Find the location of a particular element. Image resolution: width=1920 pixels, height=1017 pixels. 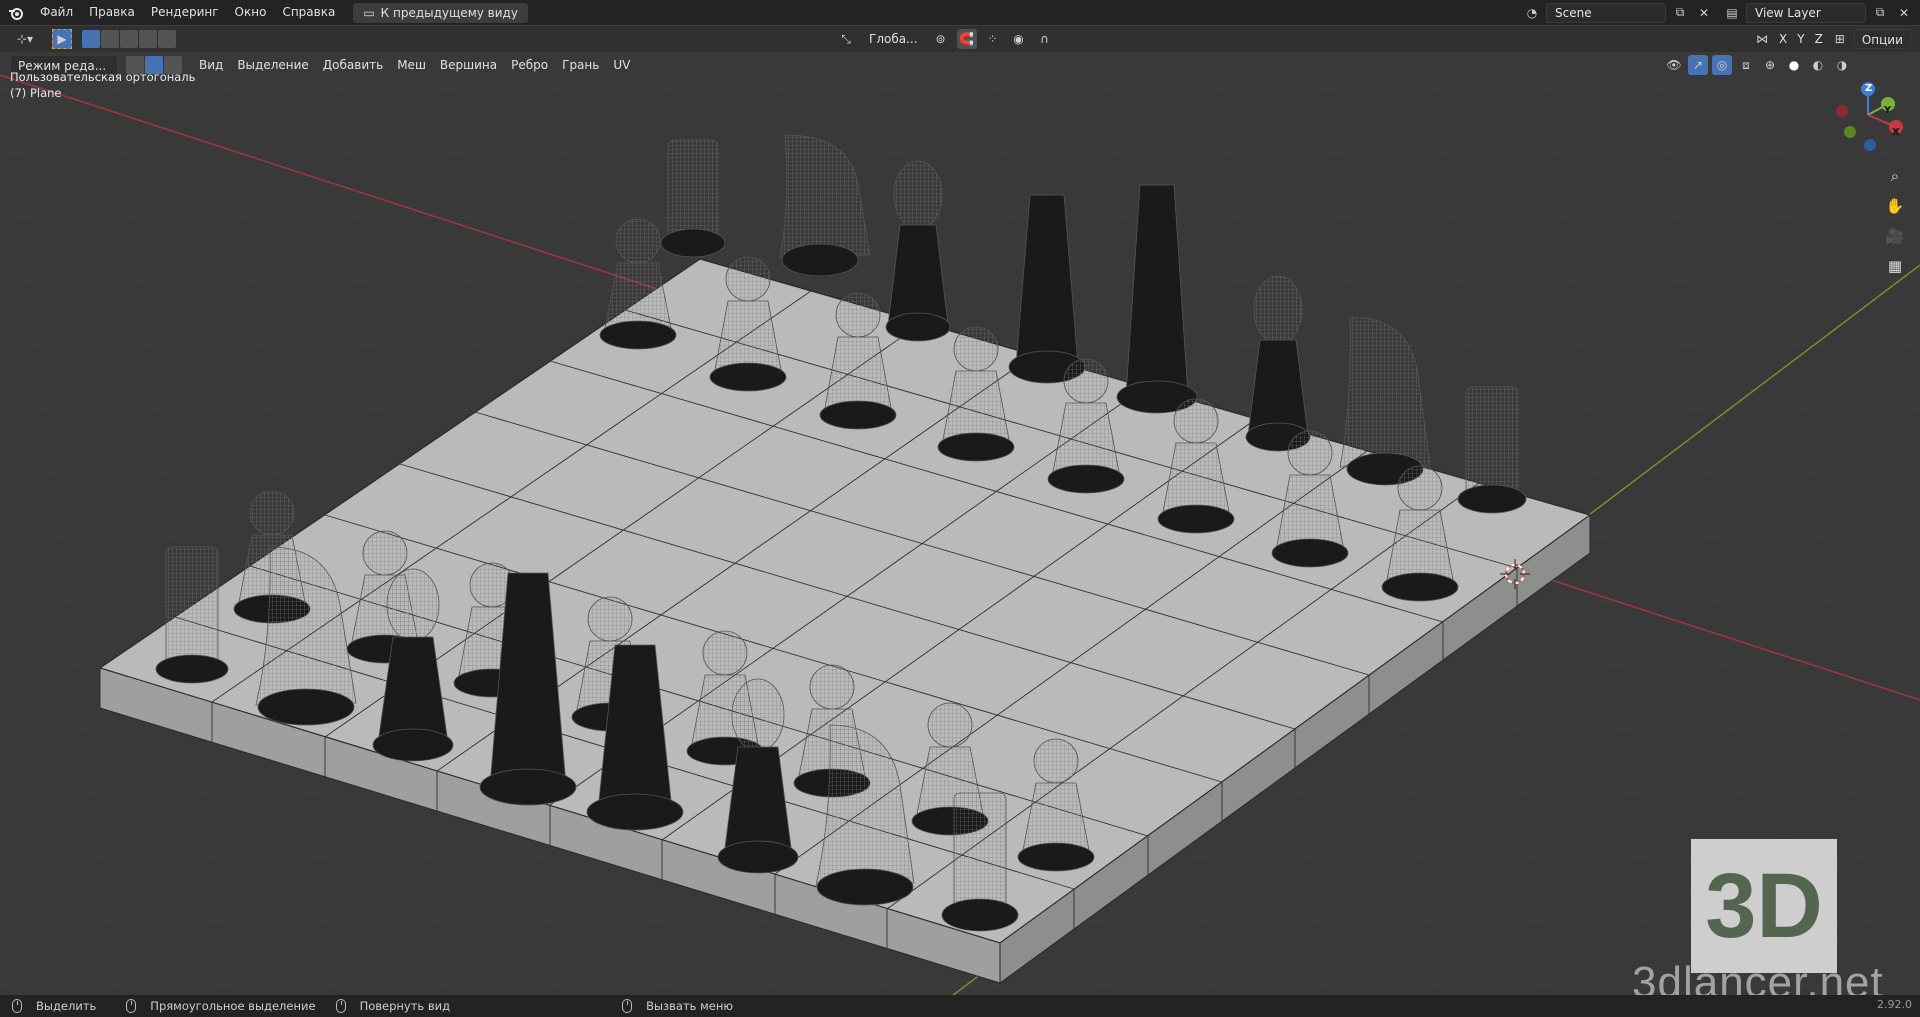

copy-scene-icon: ⧉ is located at coordinates (1680, 13).